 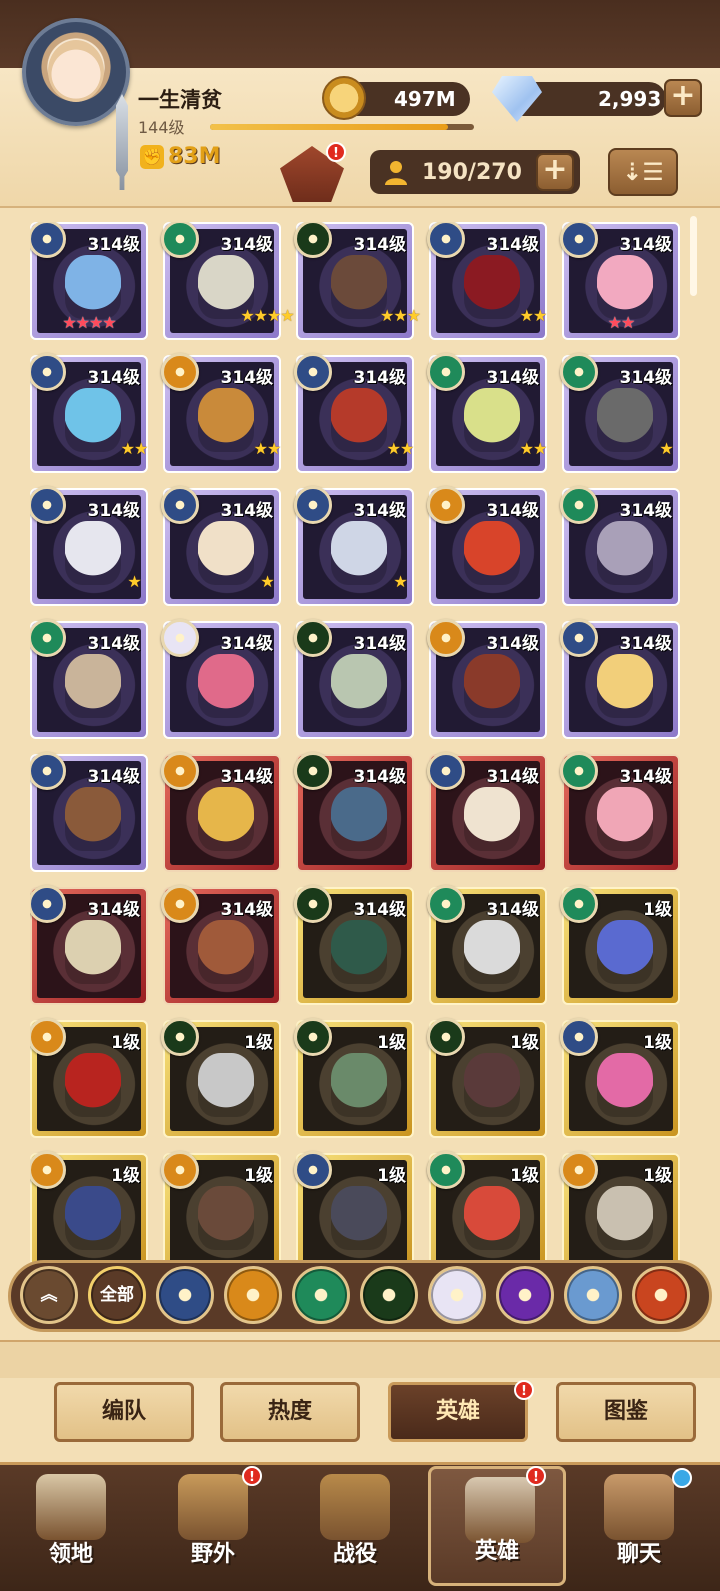 I want to click on nav-item-1: 野外, so click(x=213, y=1526).